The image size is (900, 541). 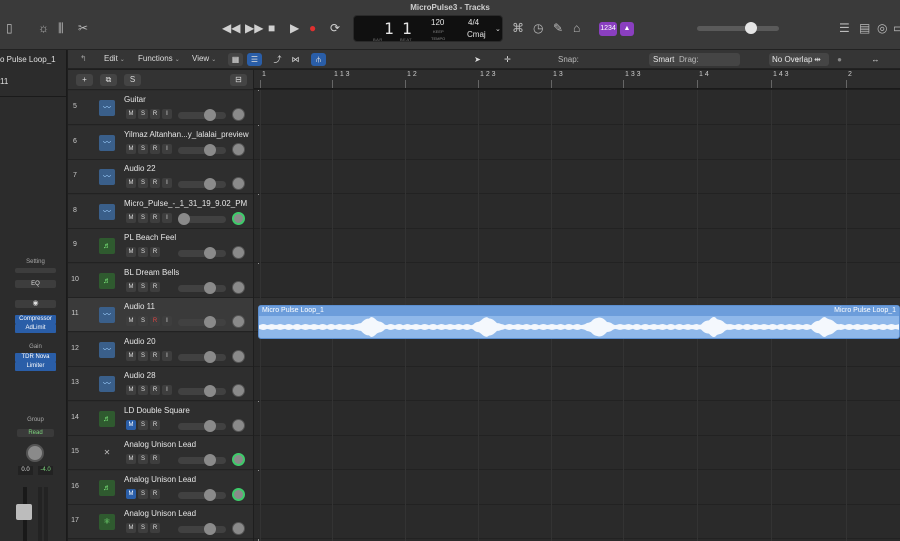 I want to click on catch-icon: ⫛, so click(x=318, y=59).